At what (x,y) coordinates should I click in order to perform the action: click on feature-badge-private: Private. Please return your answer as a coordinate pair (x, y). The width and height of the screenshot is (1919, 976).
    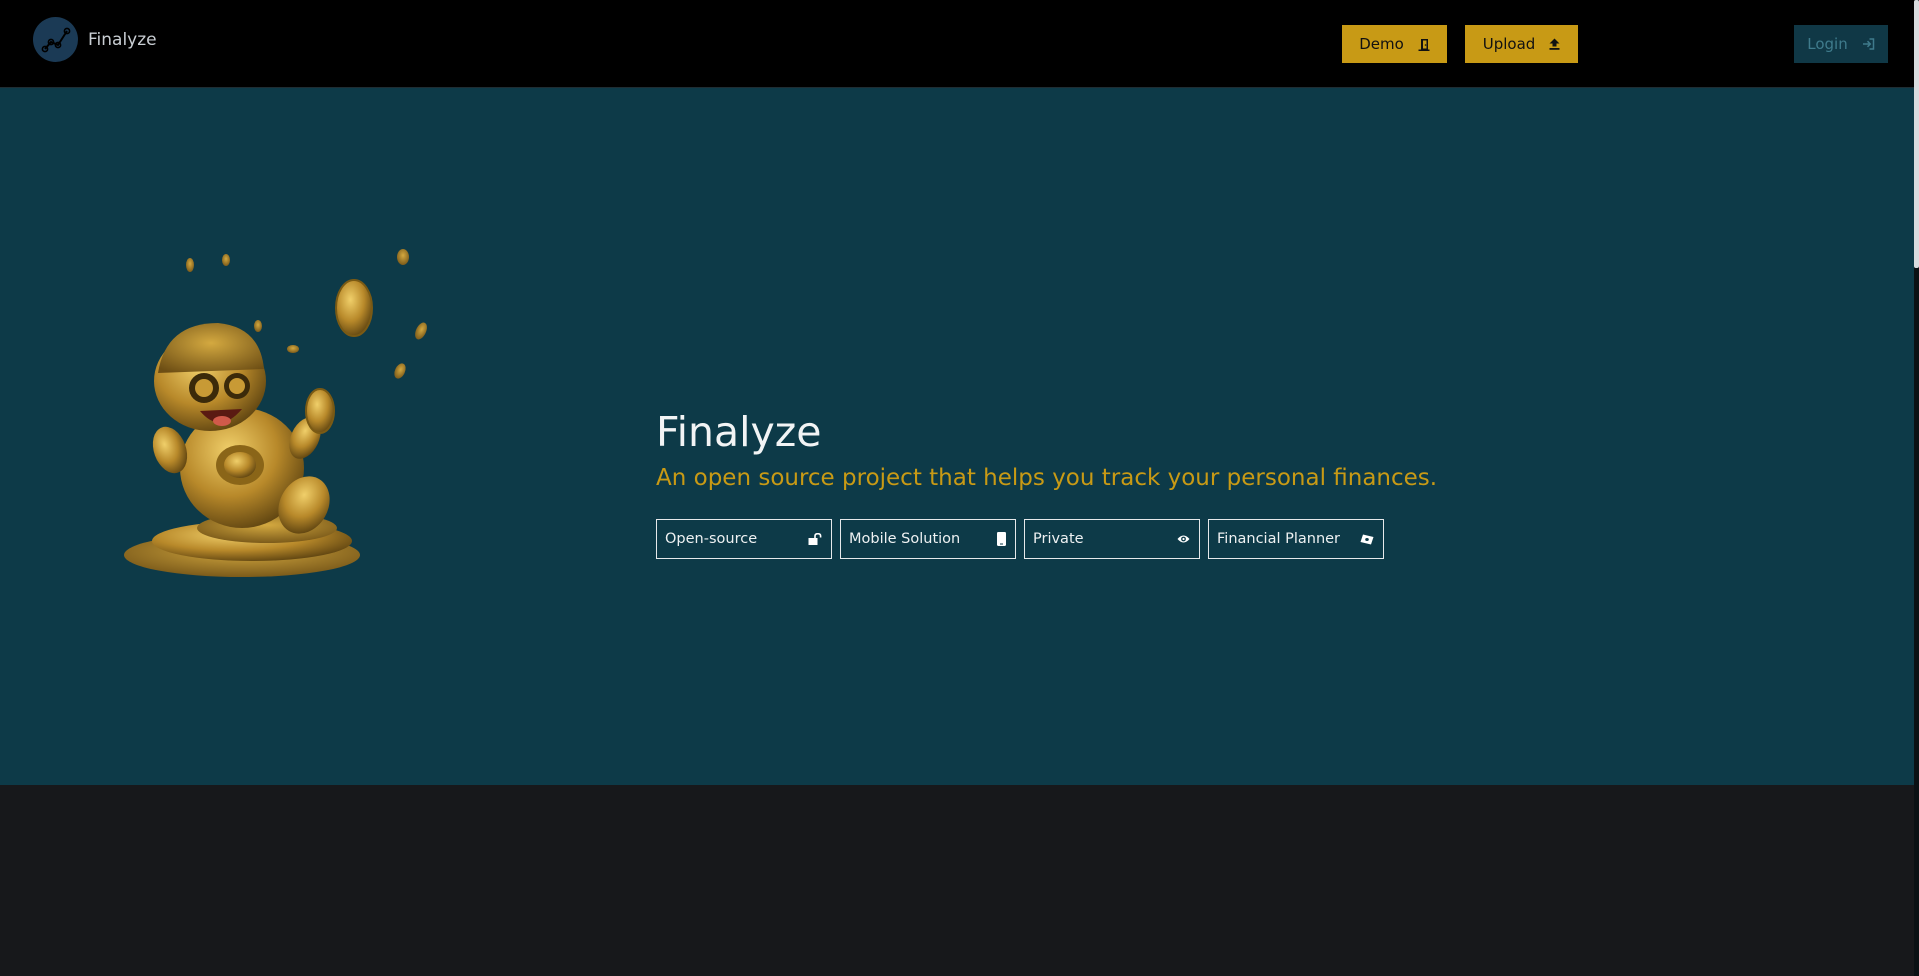
    Looking at the image, I should click on (1112, 539).